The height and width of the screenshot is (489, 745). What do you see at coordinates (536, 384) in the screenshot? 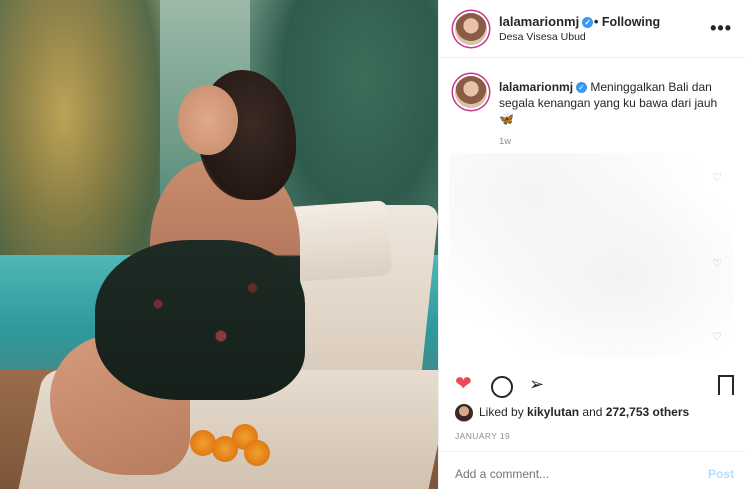
I see `share-icon: ➢` at bounding box center [536, 384].